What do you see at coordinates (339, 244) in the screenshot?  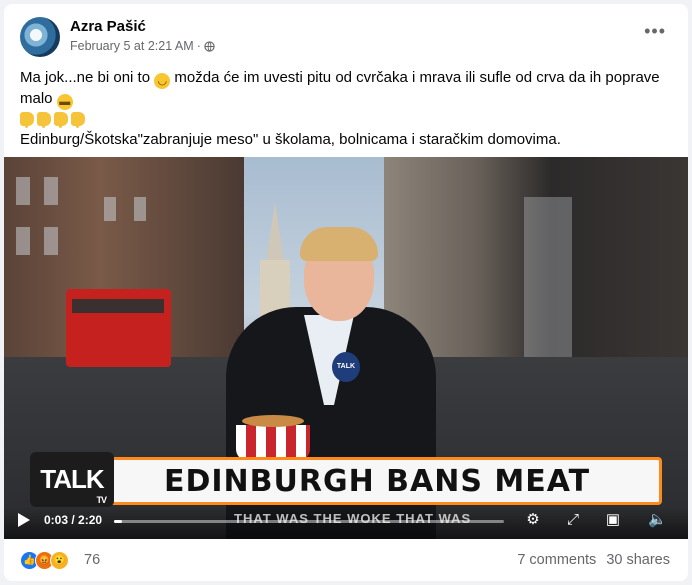 I see `reporter-hair` at bounding box center [339, 244].